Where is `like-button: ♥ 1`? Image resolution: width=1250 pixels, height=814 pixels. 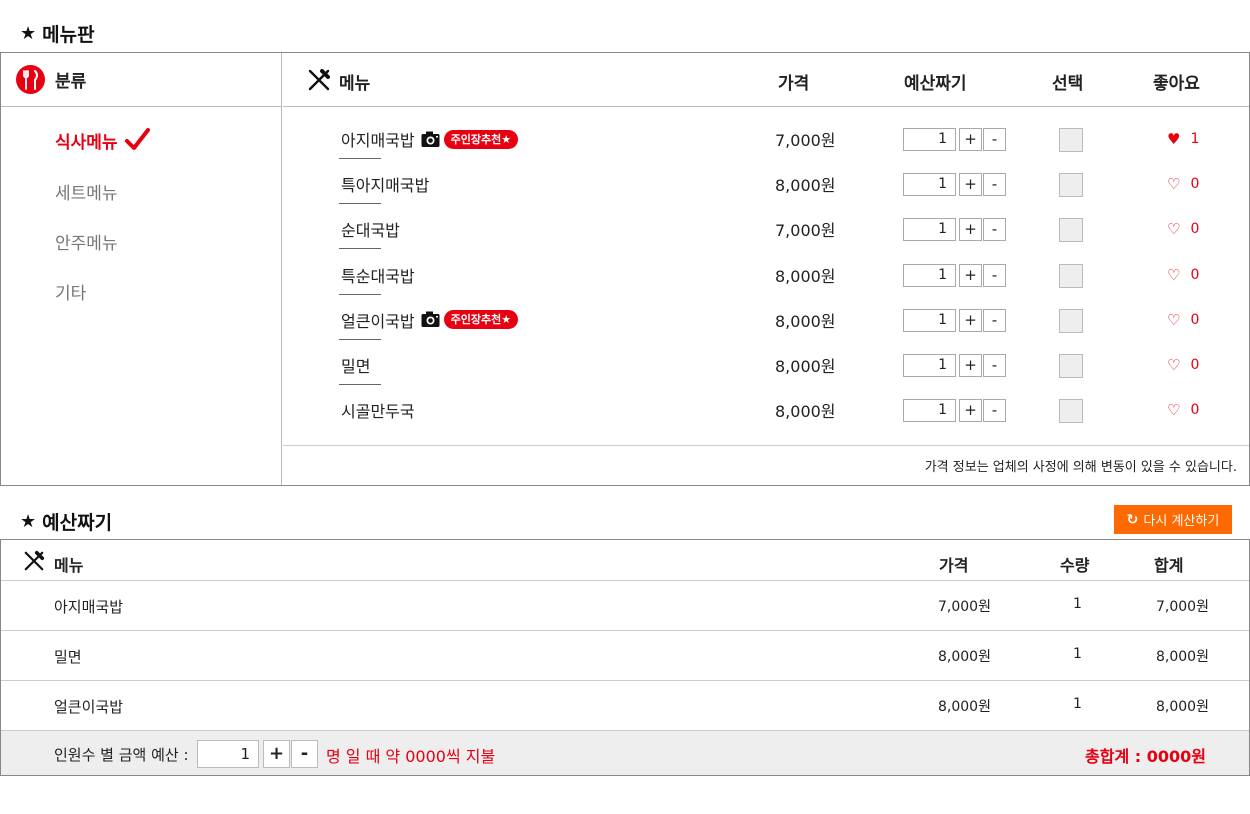 like-button: ♥ 1 is located at coordinates (1183, 139).